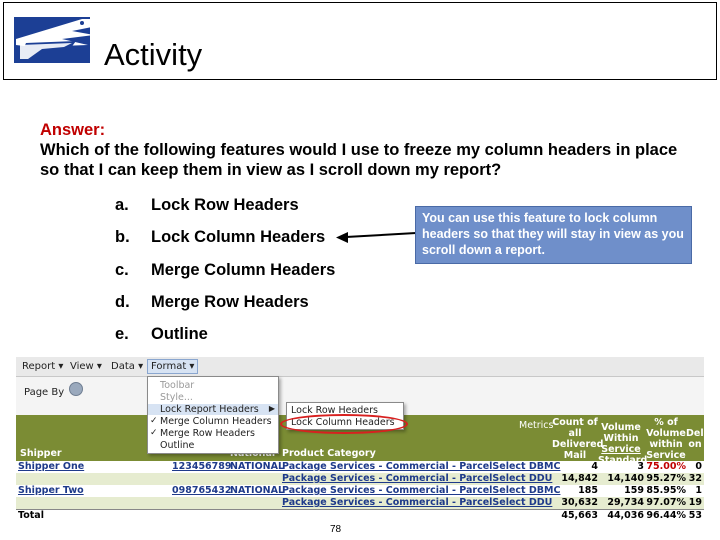  Describe the element at coordinates (625, 478) in the screenshot. I see `cell-volume: 14,140` at that location.